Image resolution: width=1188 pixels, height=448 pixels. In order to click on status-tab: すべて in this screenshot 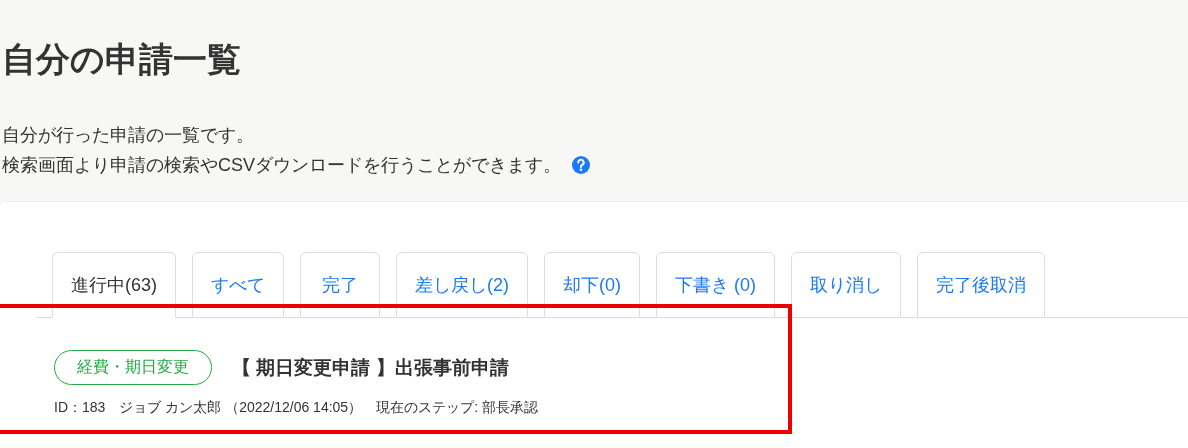, I will do `click(238, 285)`.